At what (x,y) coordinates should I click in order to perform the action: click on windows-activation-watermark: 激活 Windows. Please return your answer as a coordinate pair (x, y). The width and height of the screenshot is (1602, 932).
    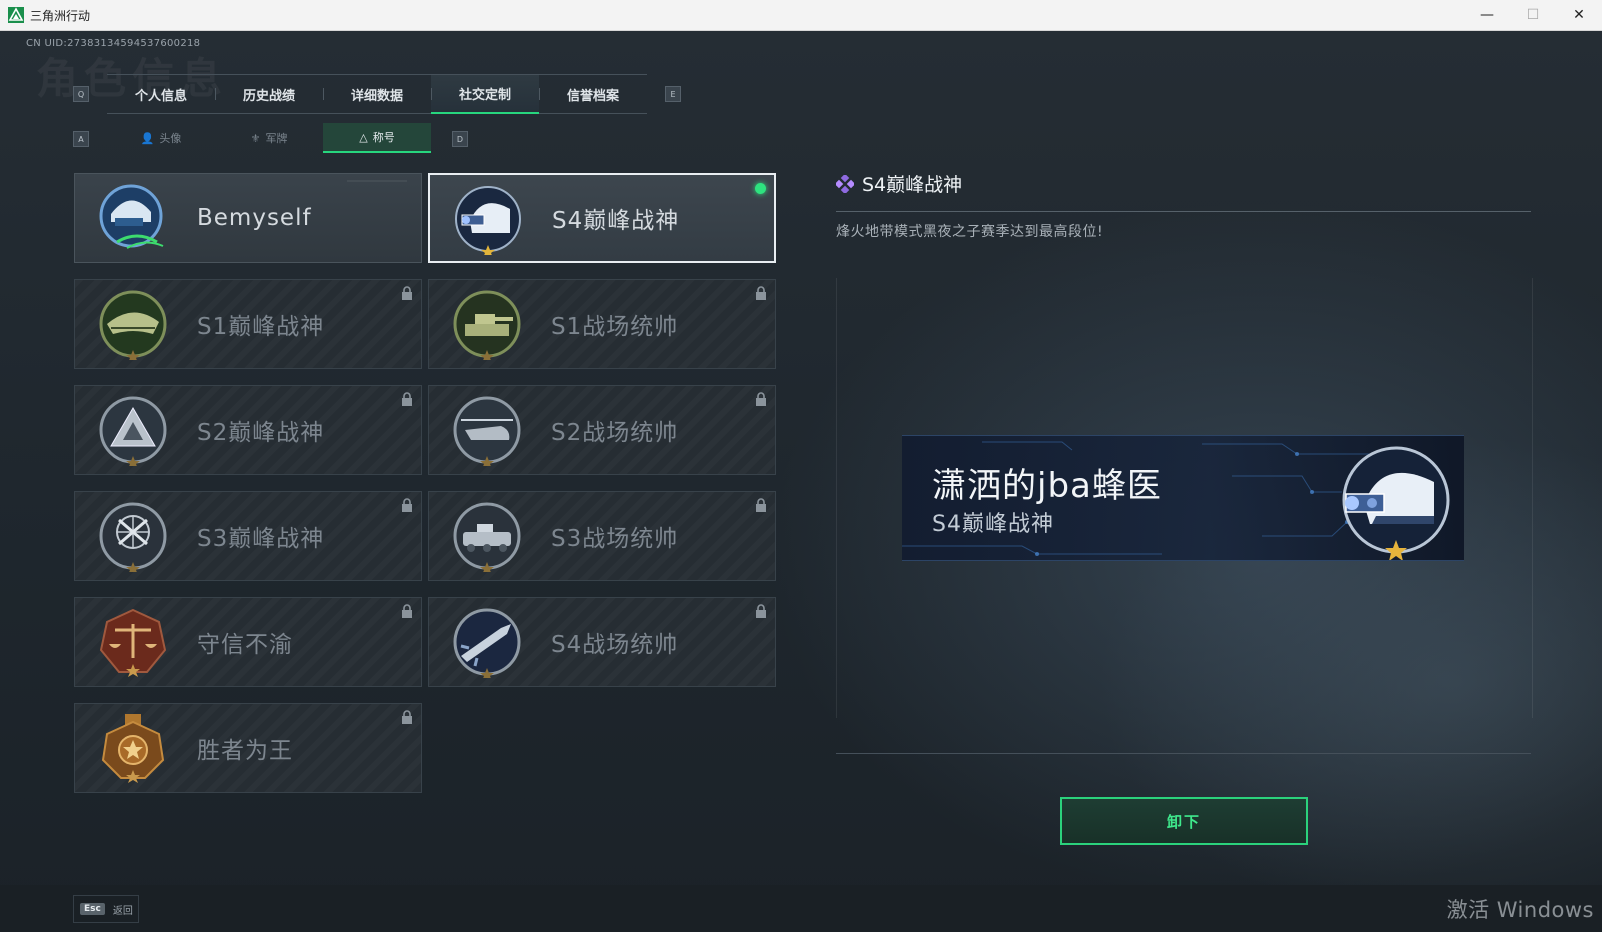
    Looking at the image, I should click on (1520, 910).